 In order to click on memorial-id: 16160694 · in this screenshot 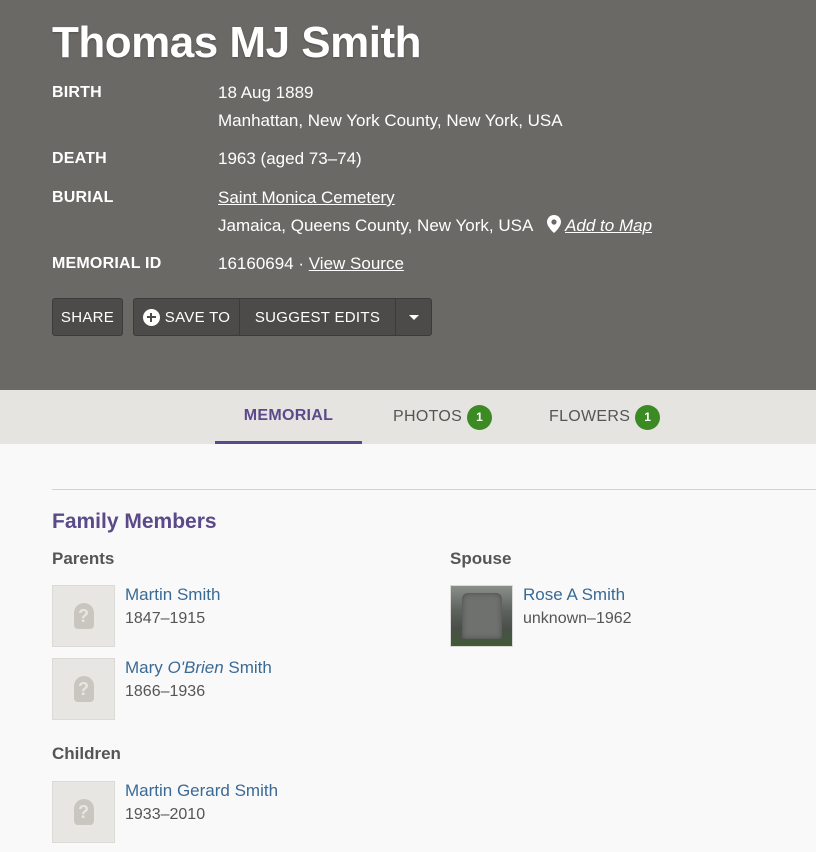, I will do `click(261, 263)`.